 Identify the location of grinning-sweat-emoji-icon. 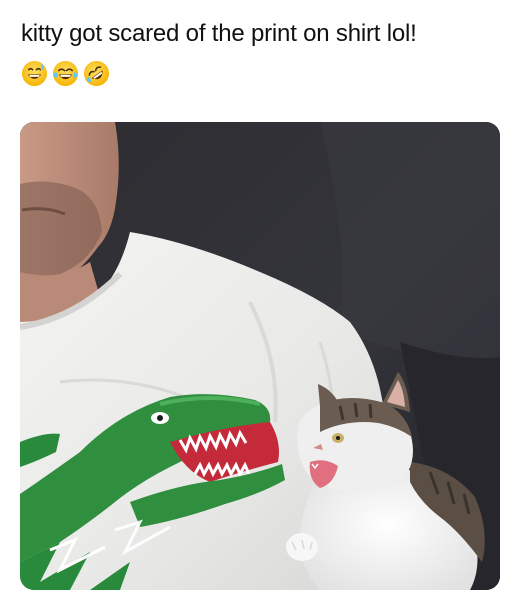
(34, 73).